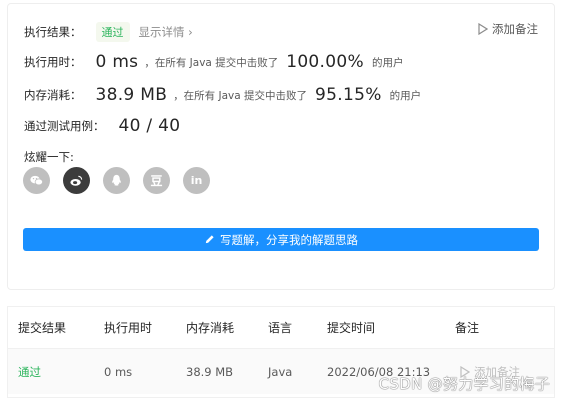 The width and height of the screenshot is (562, 404). Describe the element at coordinates (209, 239) in the screenshot. I see `pencil-icon` at that location.